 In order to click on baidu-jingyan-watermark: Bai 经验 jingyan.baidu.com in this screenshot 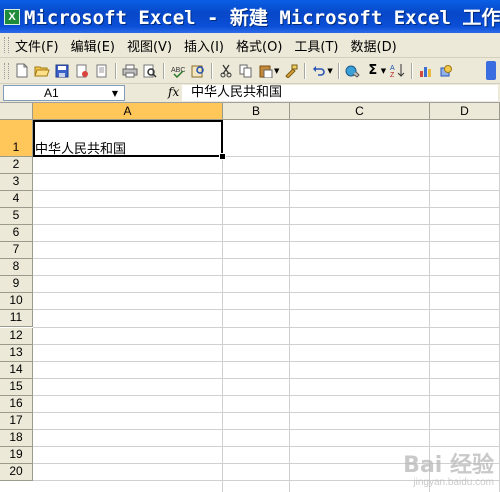, I will do `click(448, 467)`.